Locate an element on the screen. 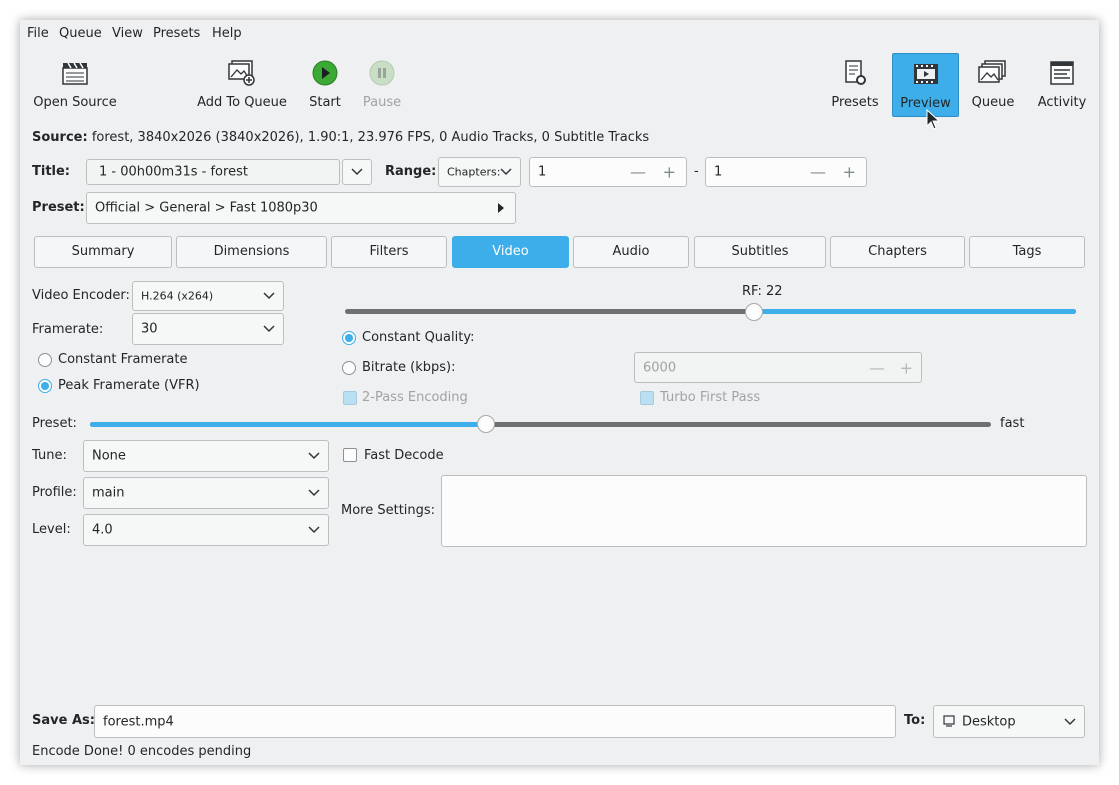 The image size is (1119, 785). tab-summary: Summary is located at coordinates (103, 252).